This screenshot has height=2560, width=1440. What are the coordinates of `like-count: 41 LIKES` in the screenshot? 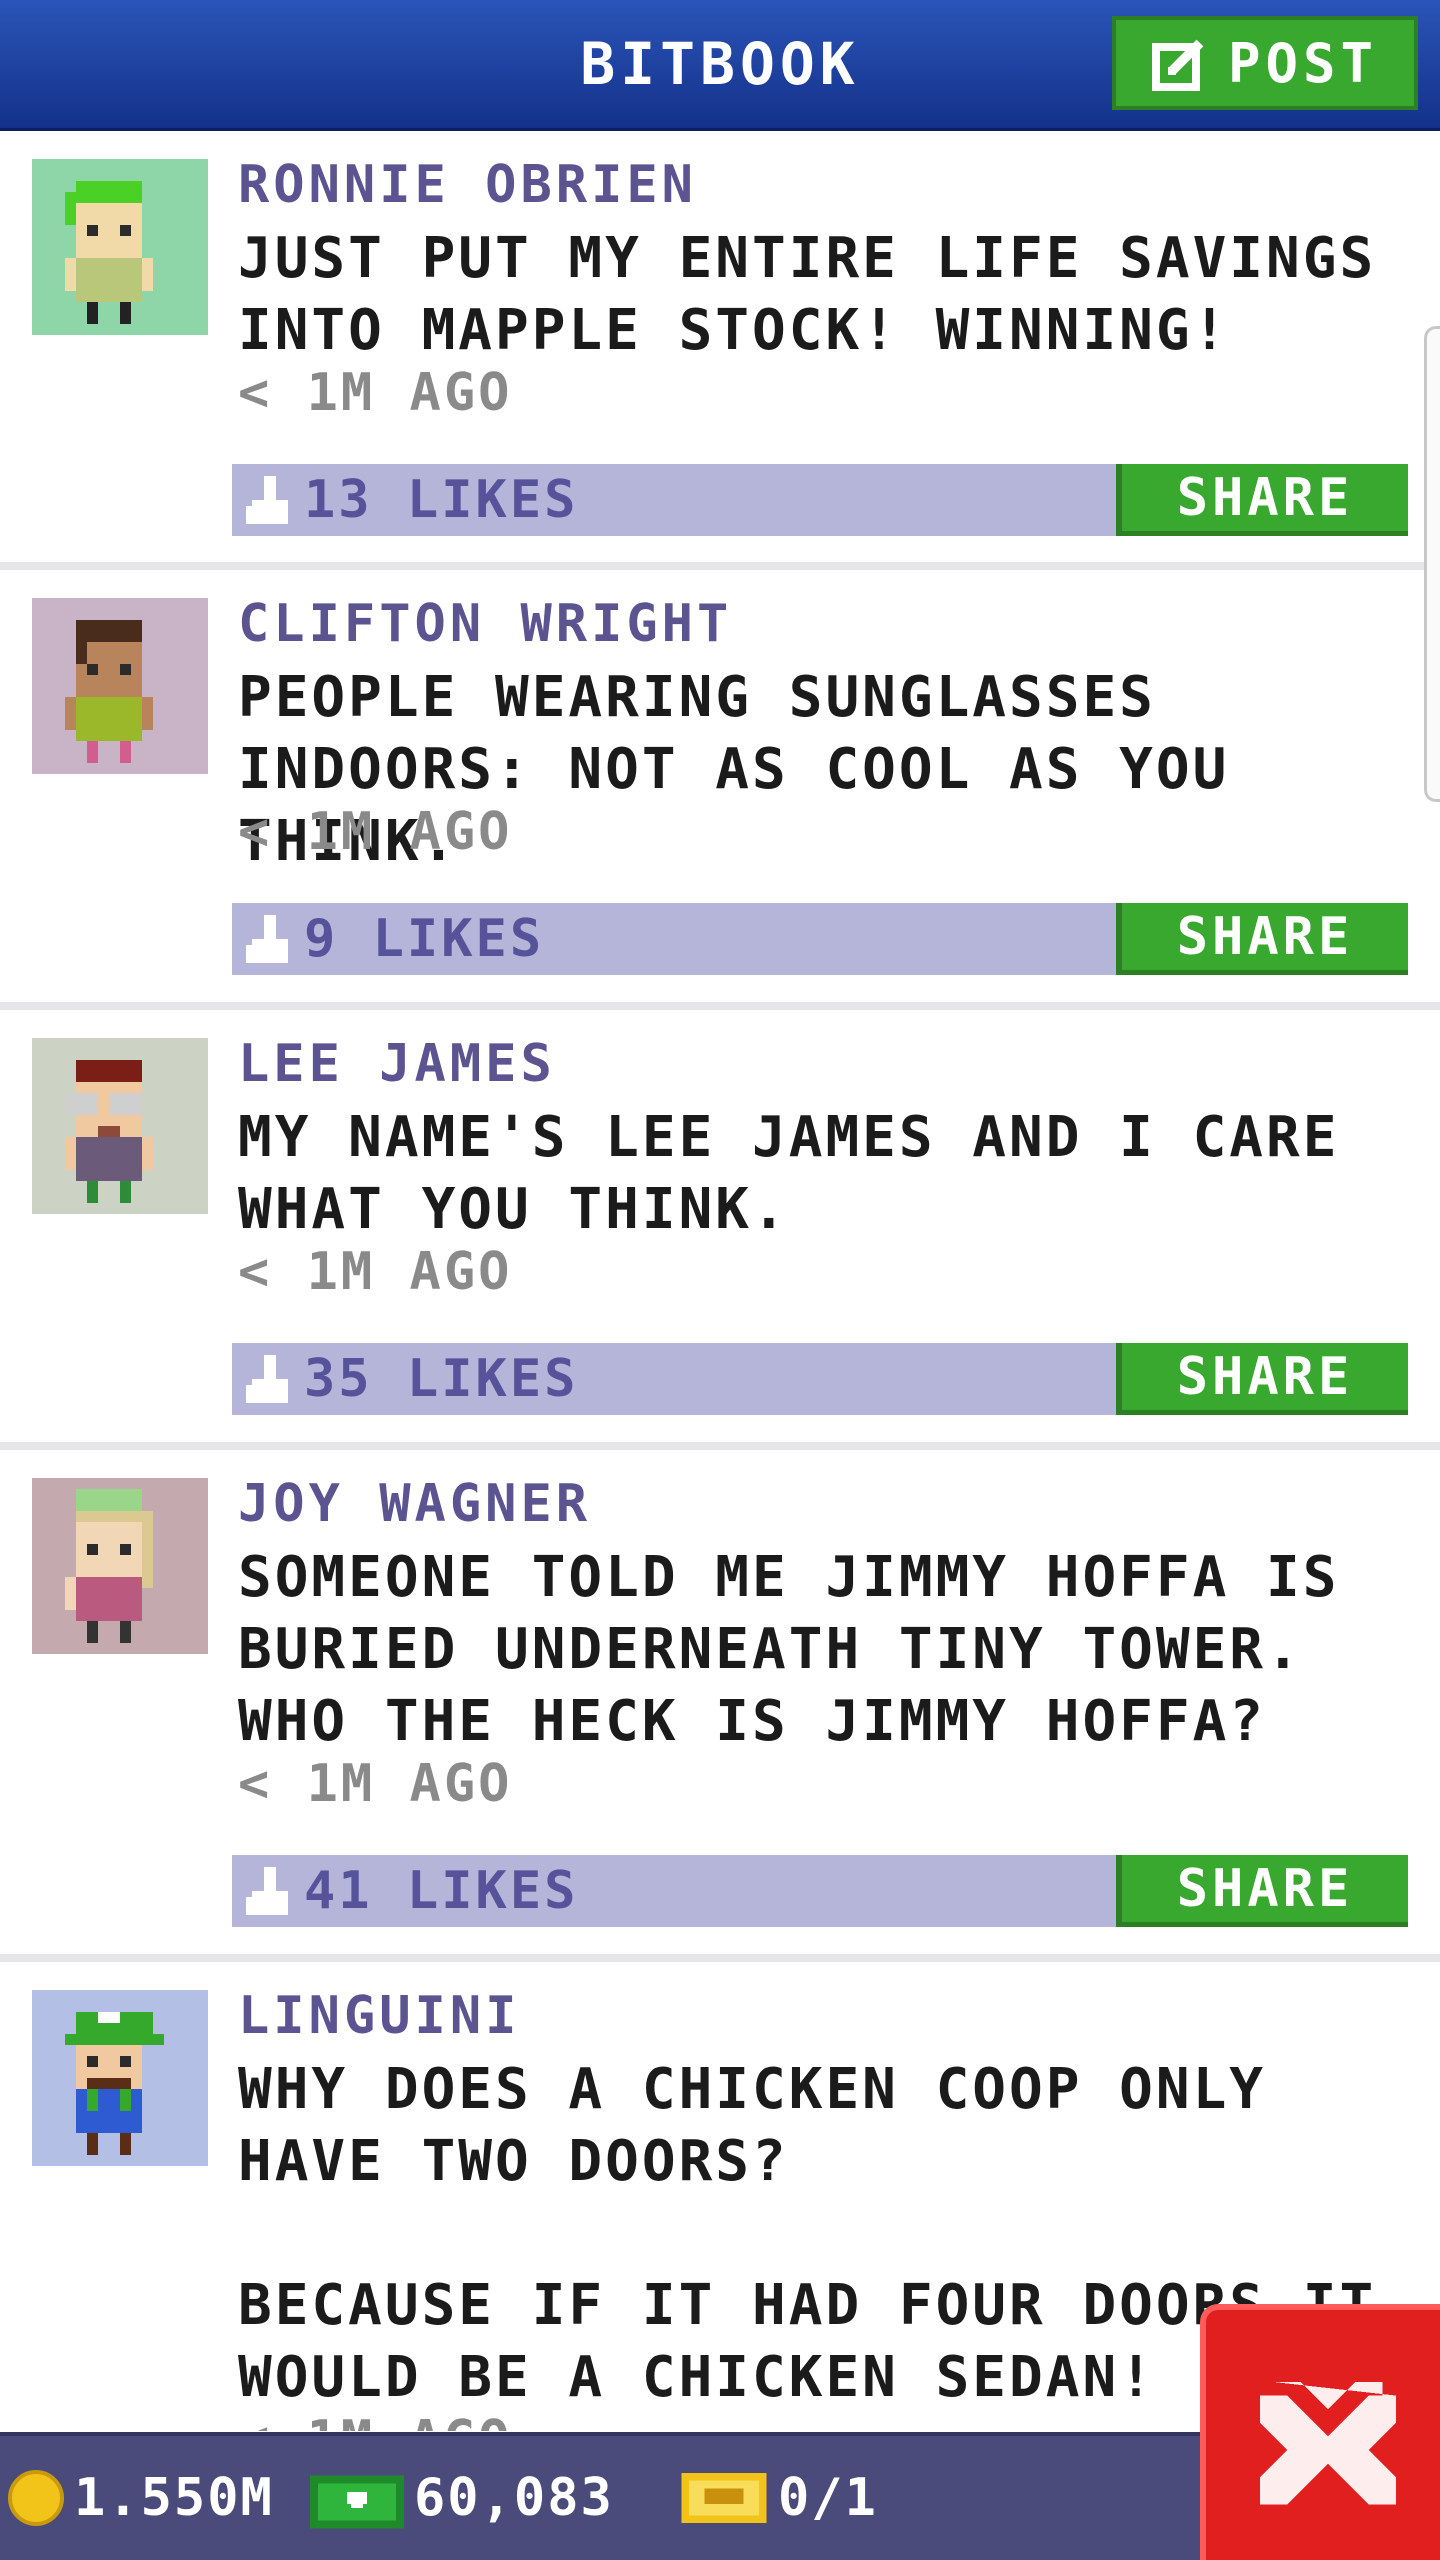 It's located at (441, 1891).